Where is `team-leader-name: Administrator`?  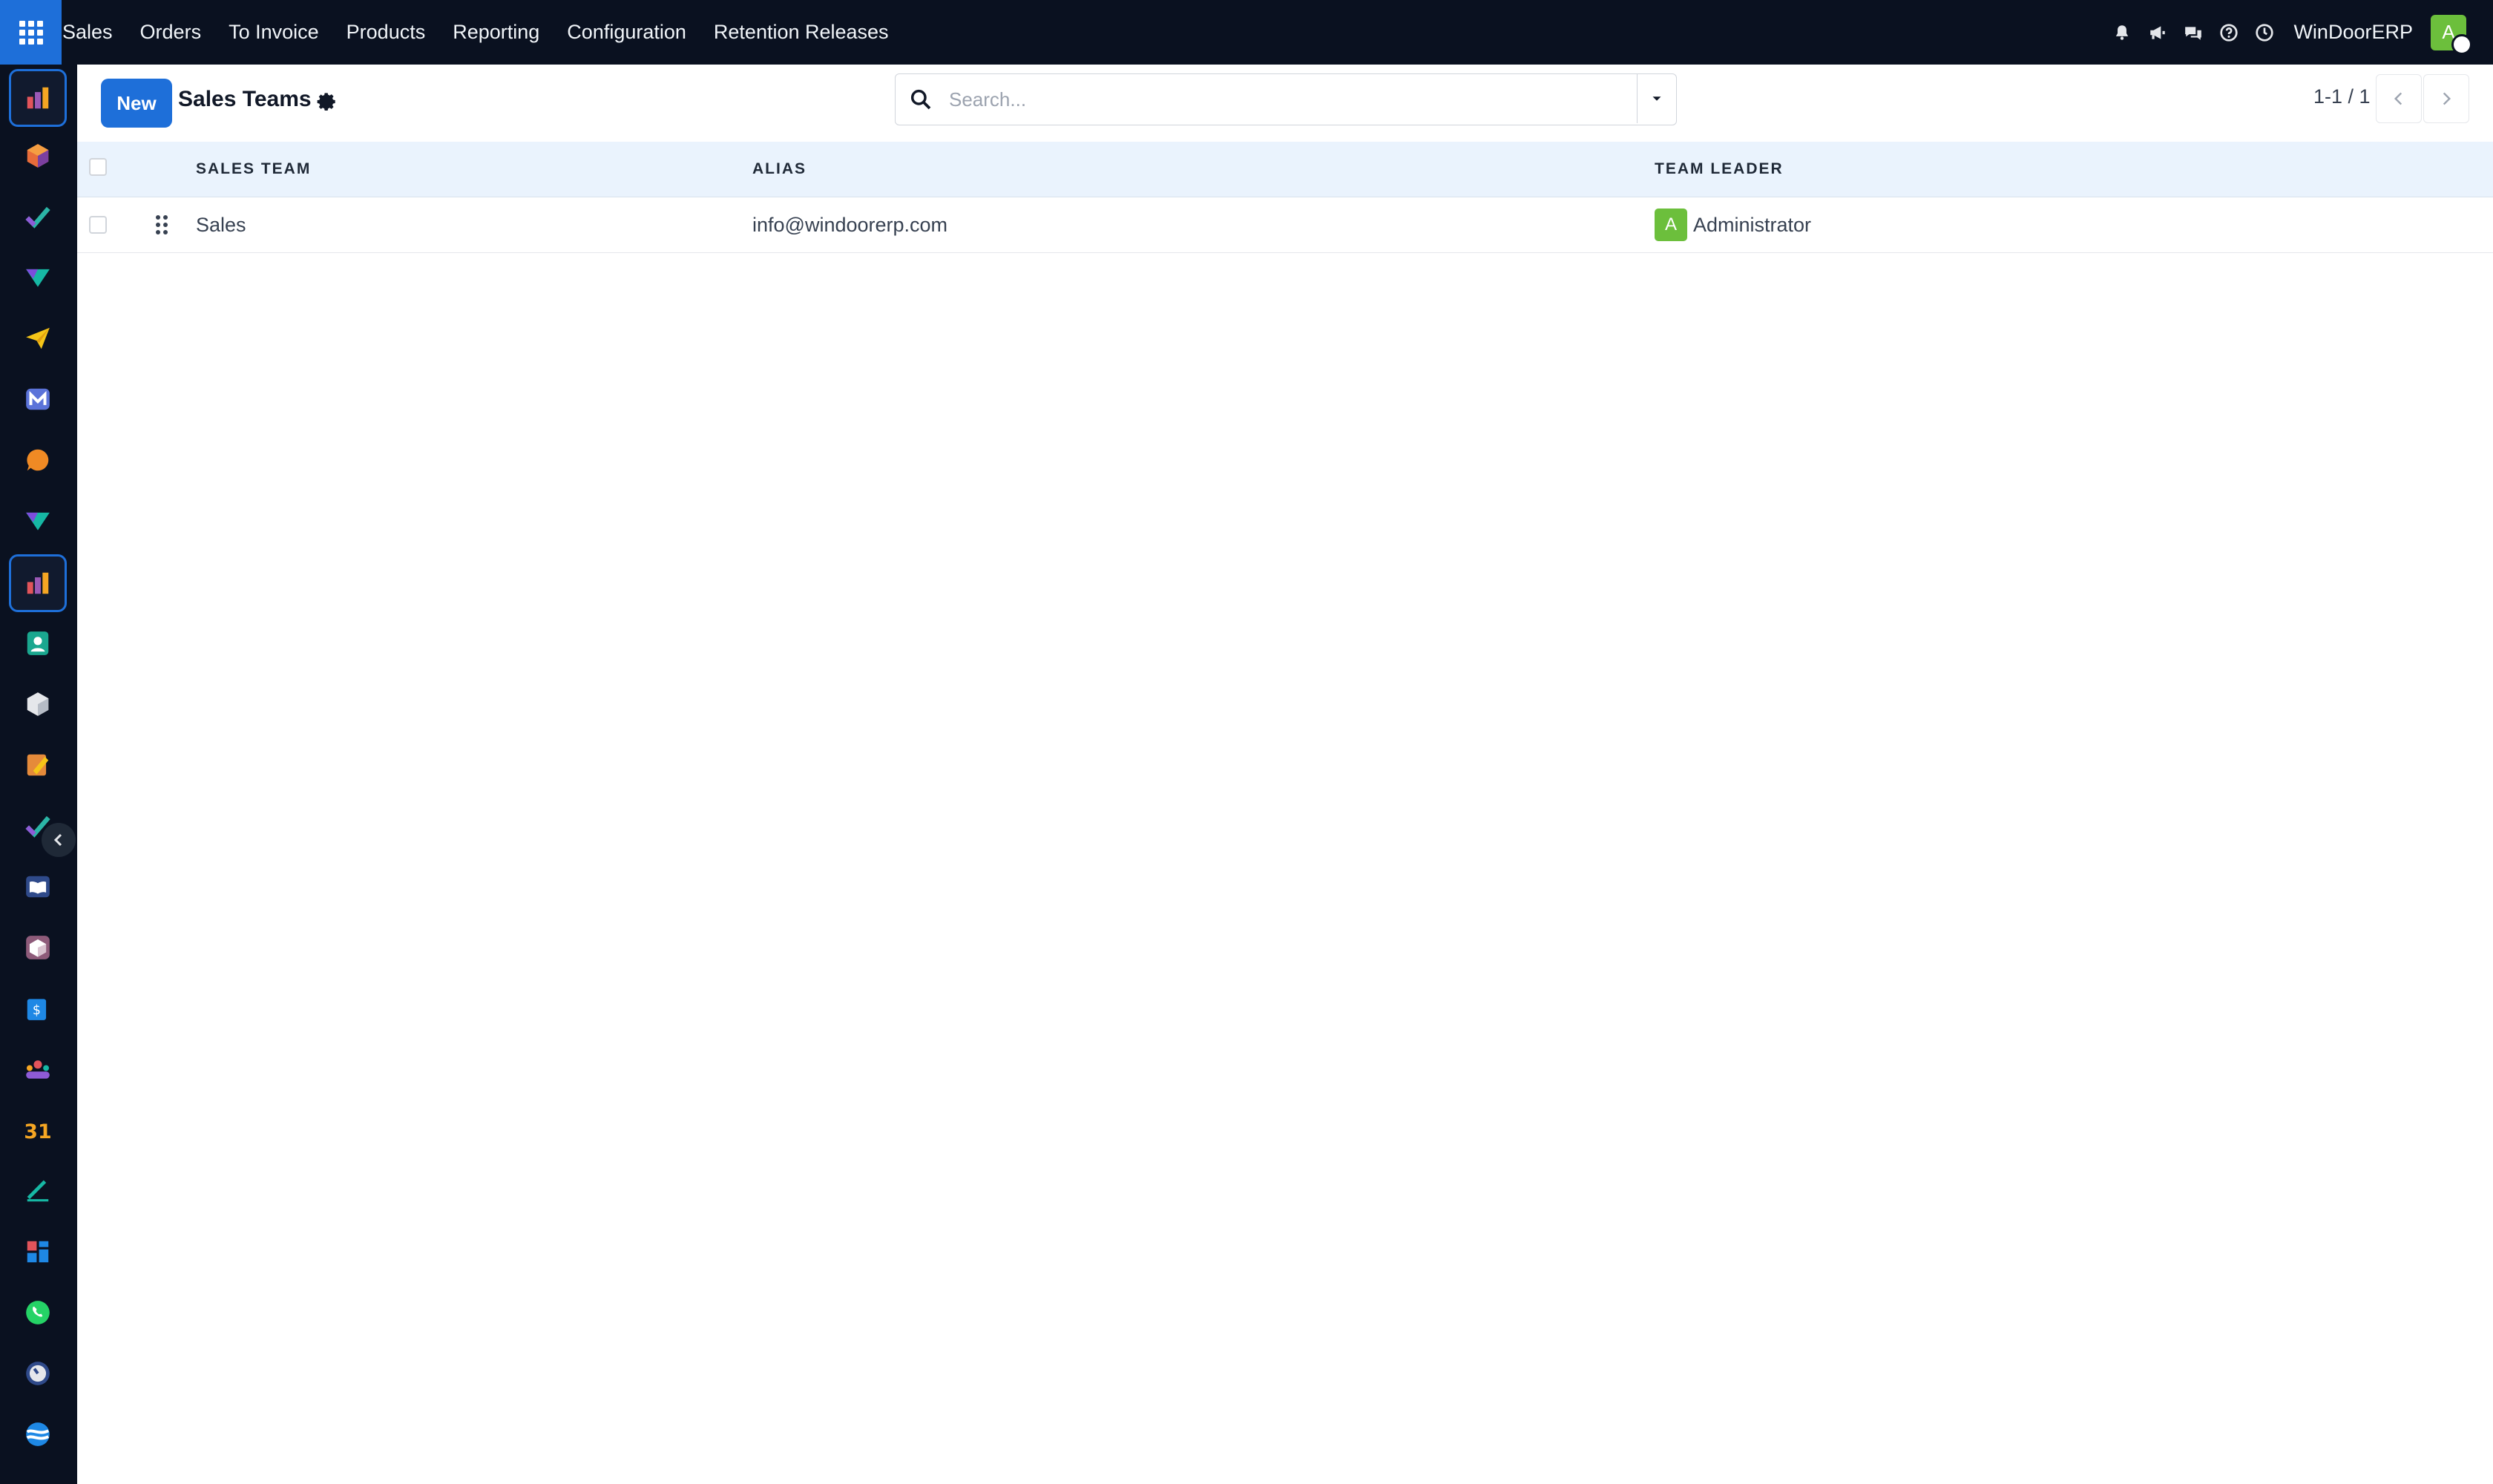
team-leader-name: Administrator is located at coordinates (1752, 224).